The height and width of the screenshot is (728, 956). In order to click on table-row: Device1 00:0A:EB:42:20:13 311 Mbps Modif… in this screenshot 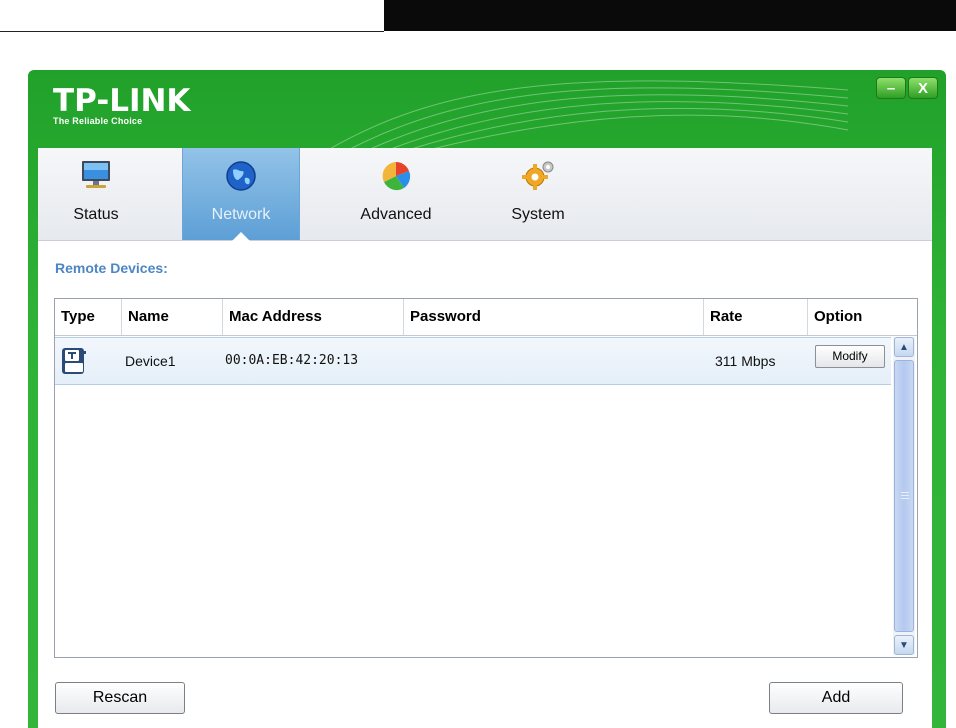, I will do `click(473, 361)`.